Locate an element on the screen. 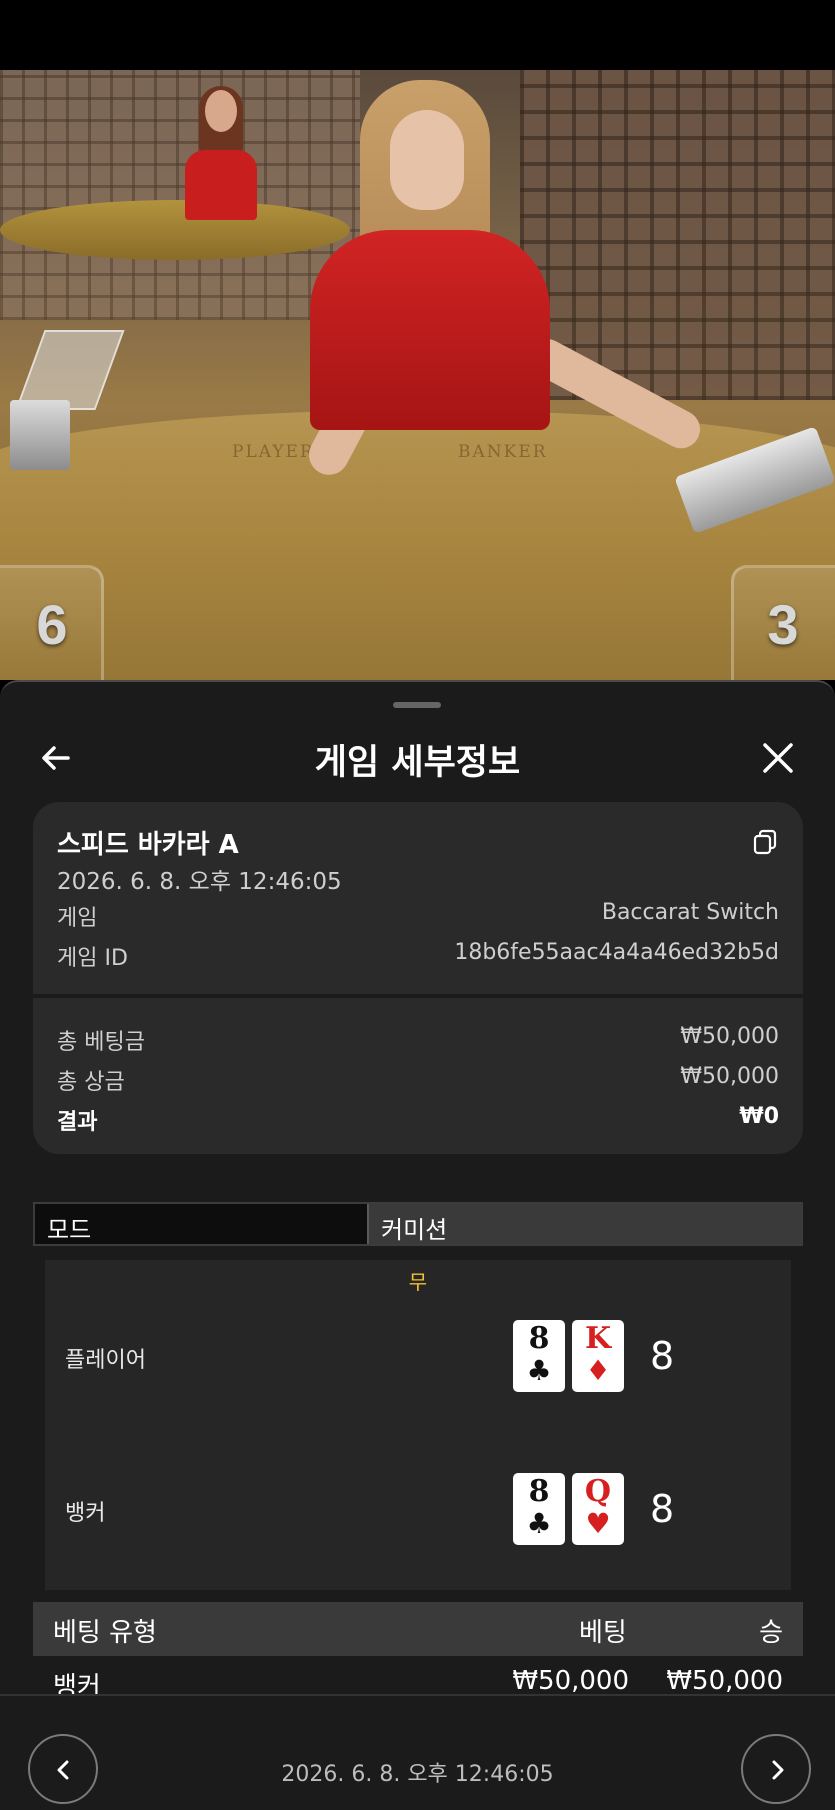 Image resolution: width=835 pixels, height=1810 pixels. result-row: 결과 ₩0 is located at coordinates (418, 1120).